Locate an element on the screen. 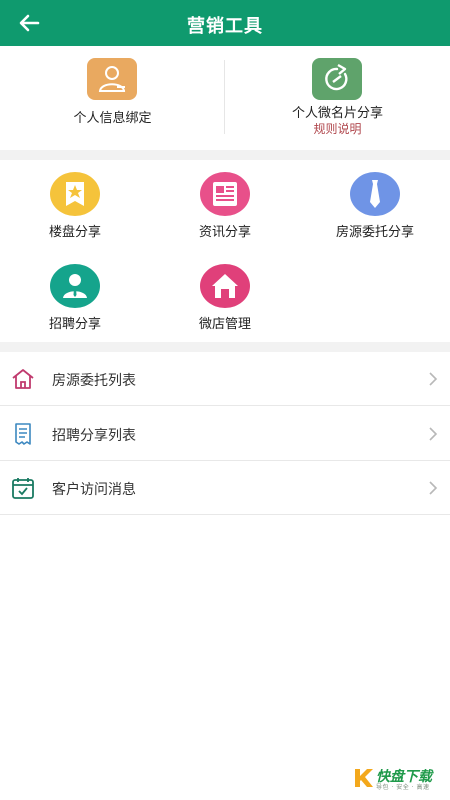 The width and height of the screenshot is (450, 800). list-item-label: 房源委托列表 is located at coordinates (94, 381).